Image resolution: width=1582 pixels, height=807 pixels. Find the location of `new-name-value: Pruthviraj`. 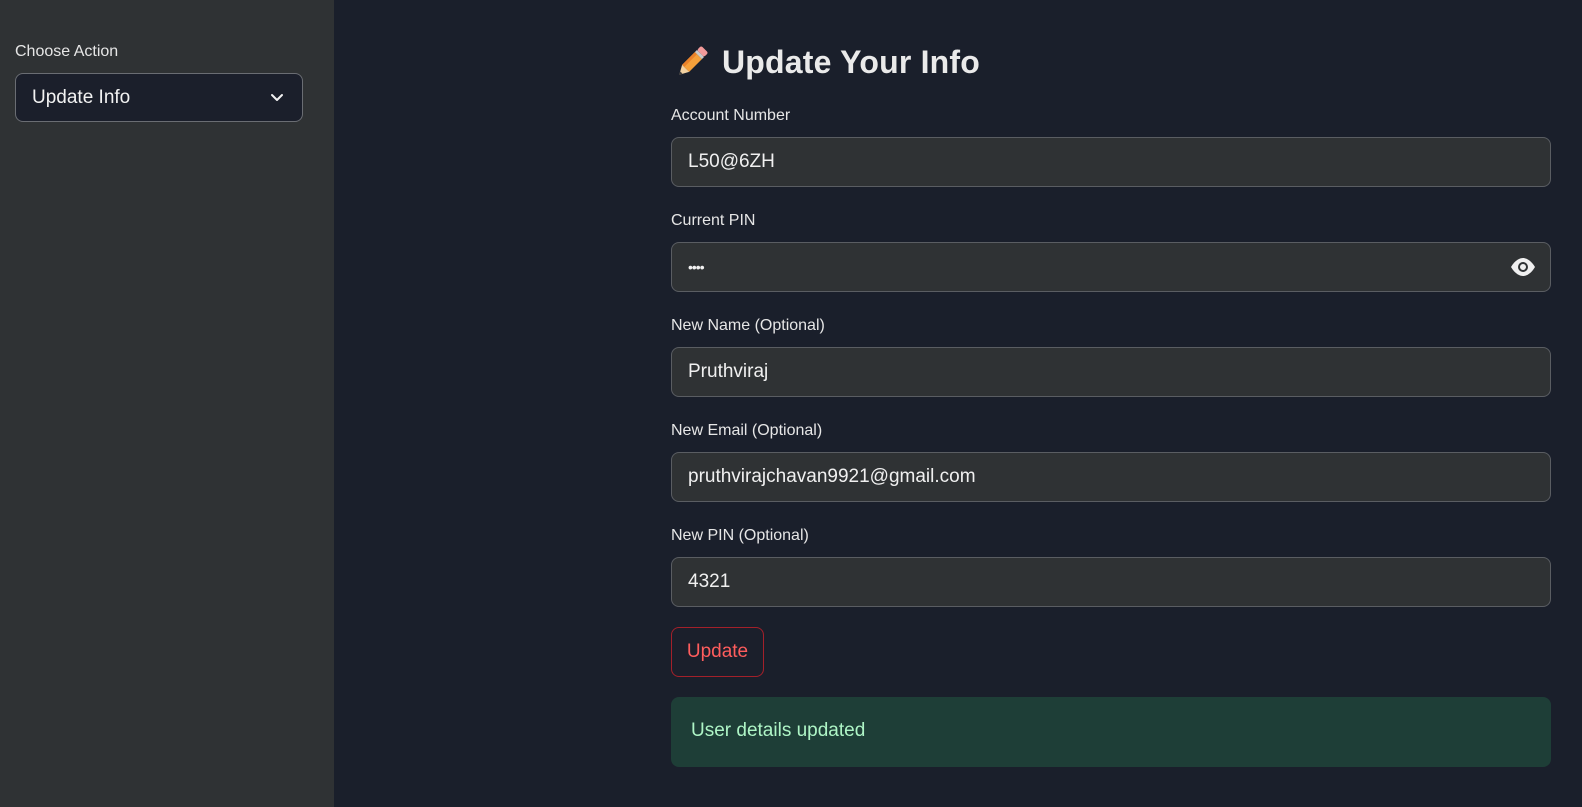

new-name-value: Pruthviraj is located at coordinates (728, 371).